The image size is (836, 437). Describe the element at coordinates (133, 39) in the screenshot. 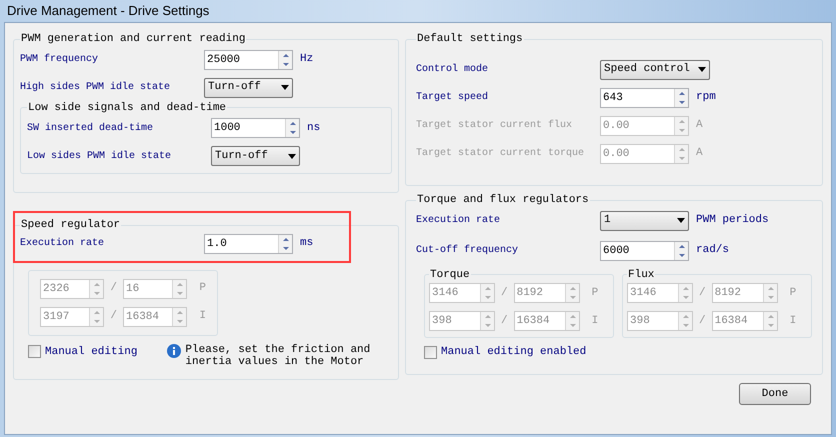

I see `group-title: PWM generation and current reading` at that location.